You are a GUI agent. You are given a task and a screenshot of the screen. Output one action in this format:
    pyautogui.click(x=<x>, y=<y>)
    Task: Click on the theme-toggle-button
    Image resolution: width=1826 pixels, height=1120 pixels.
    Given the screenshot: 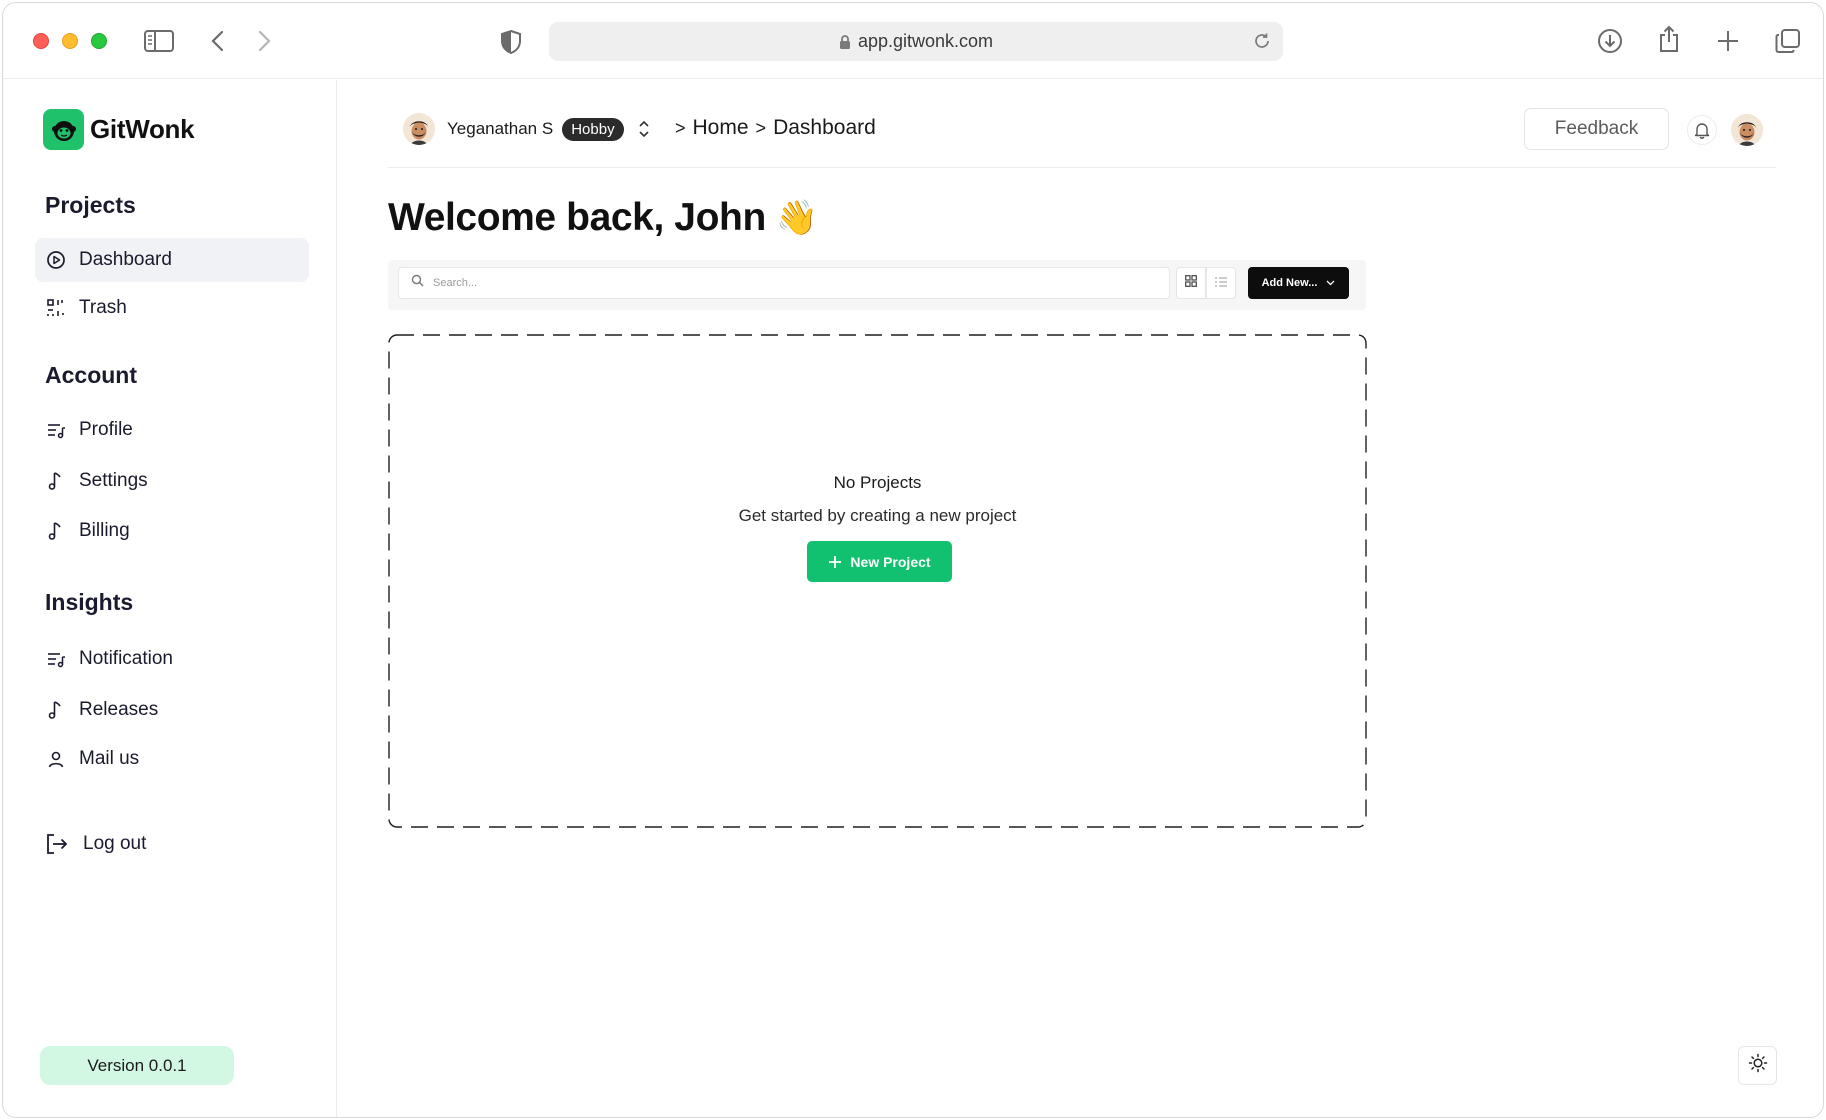 What is the action you would take?
    pyautogui.click(x=1757, y=1065)
    